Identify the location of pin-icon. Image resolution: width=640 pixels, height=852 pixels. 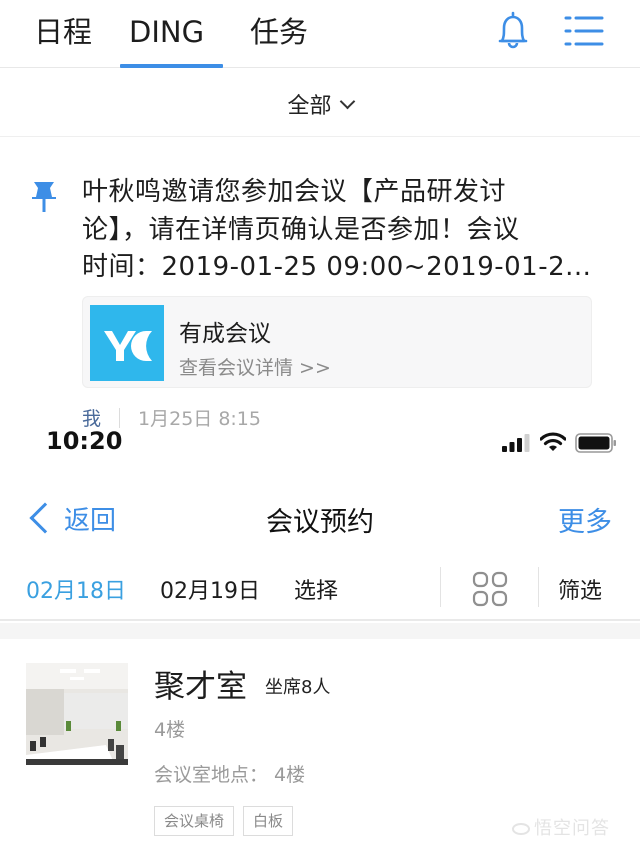
(44, 197).